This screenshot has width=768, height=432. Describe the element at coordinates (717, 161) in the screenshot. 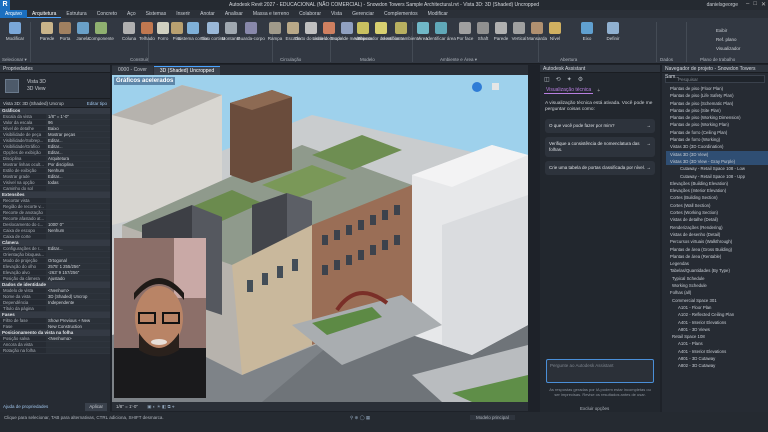

I see `browser-item: Vistas 3D (3D View - Gray Purple)` at that location.